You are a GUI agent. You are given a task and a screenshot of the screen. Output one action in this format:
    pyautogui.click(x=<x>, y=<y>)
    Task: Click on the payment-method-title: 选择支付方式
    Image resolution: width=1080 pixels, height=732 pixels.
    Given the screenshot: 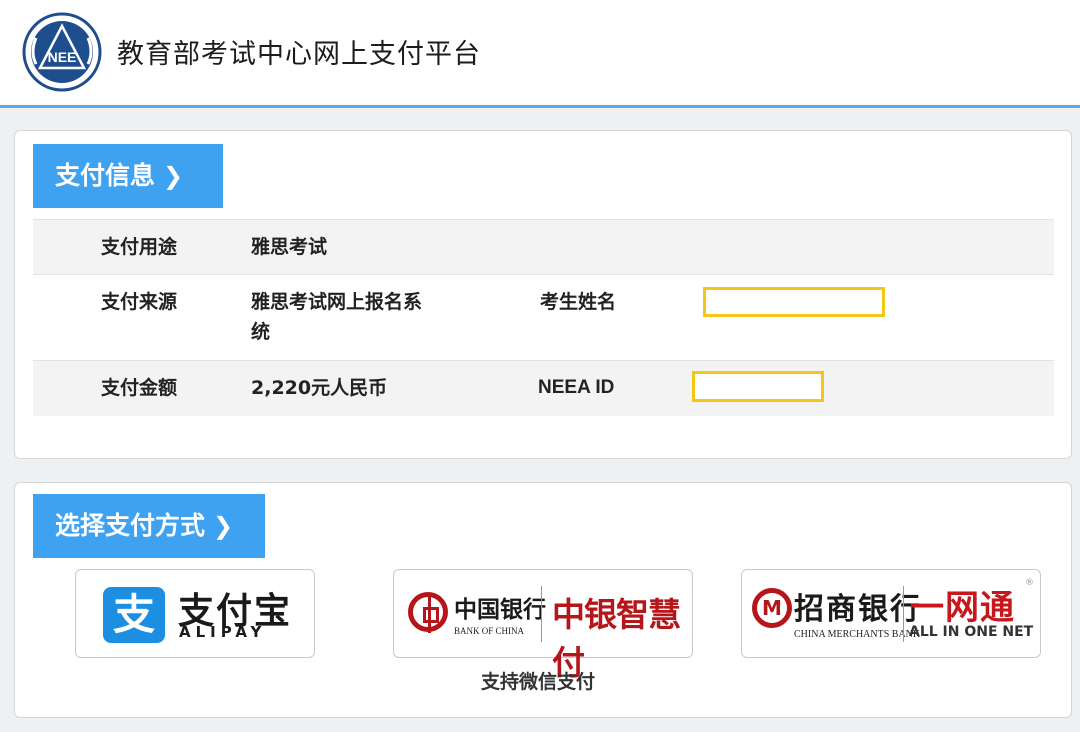 What is the action you would take?
    pyautogui.click(x=130, y=525)
    